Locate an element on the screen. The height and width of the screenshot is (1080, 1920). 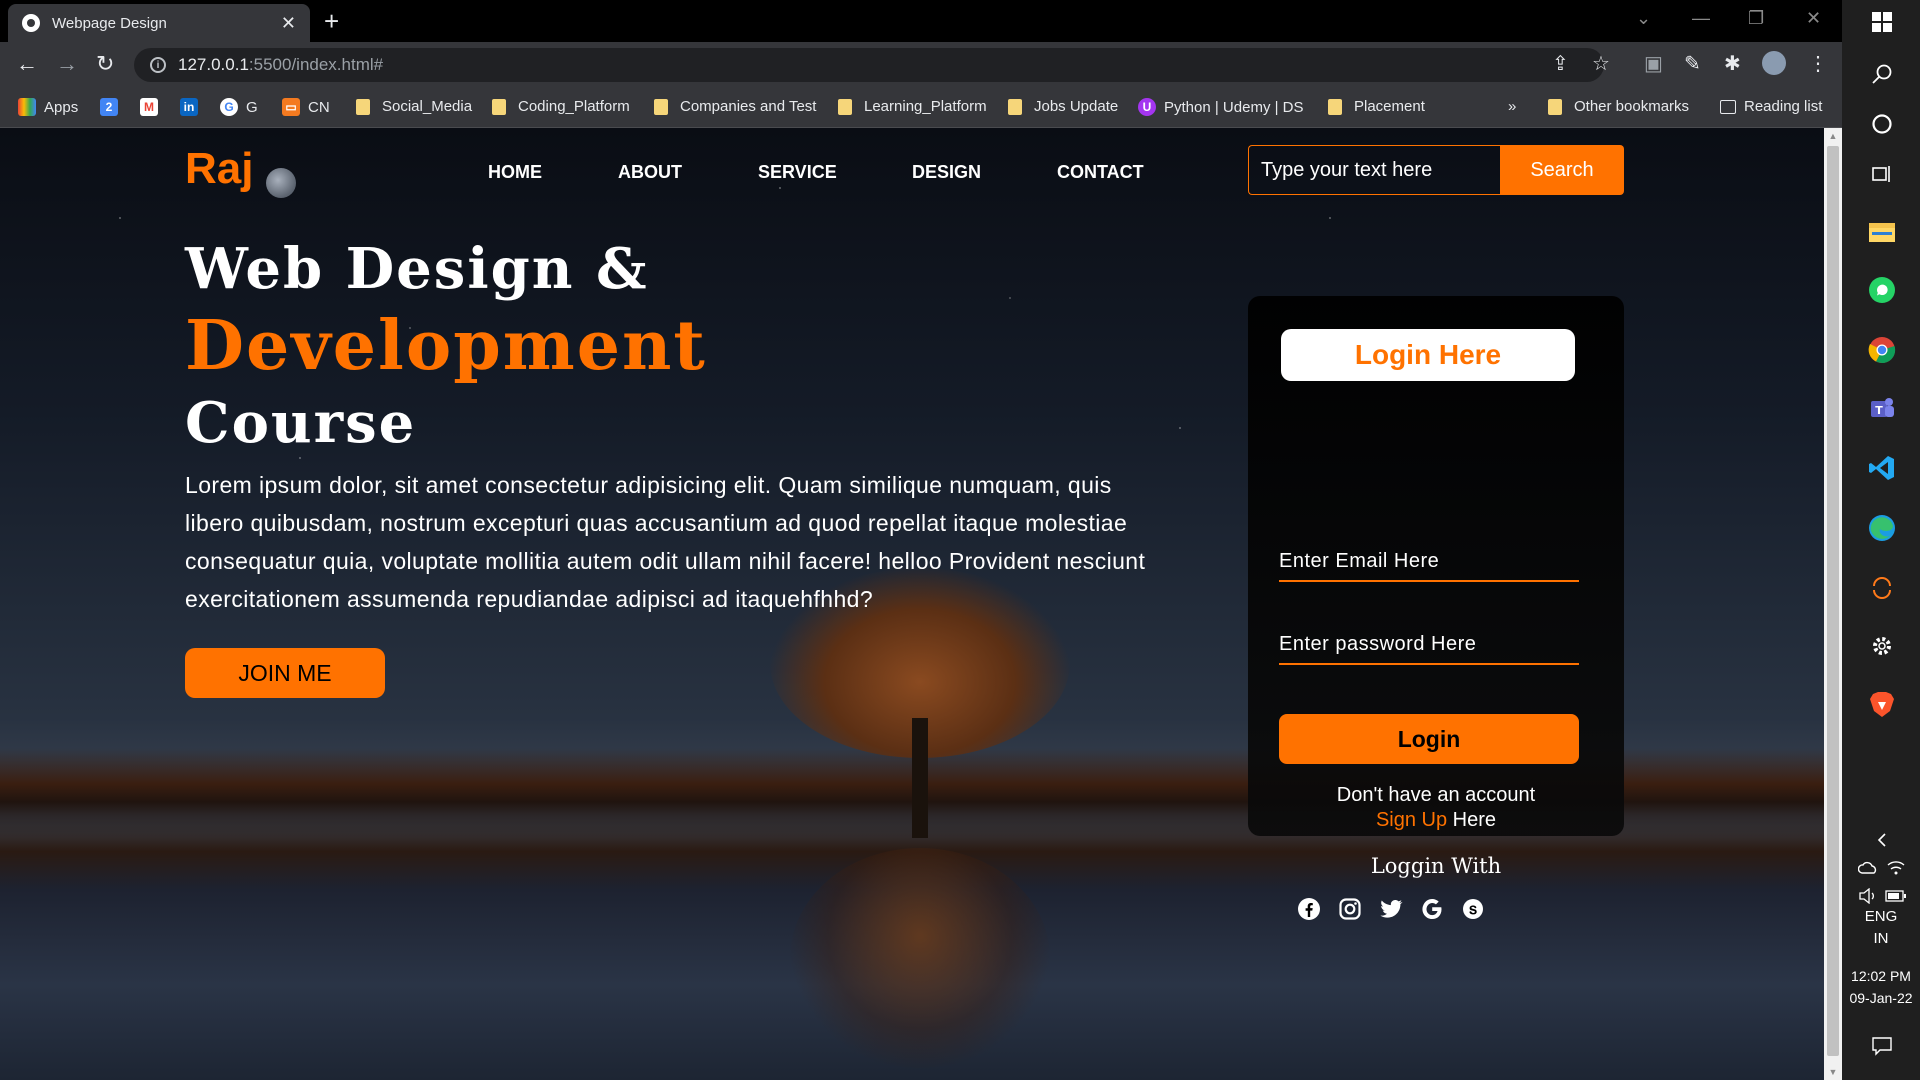
tab-search-icon: ⌄ is located at coordinates (1643, 18).